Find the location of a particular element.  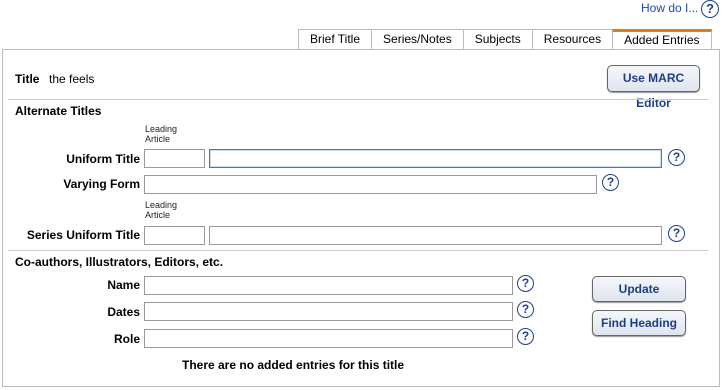

dates-label: Dates is located at coordinates (123, 312).